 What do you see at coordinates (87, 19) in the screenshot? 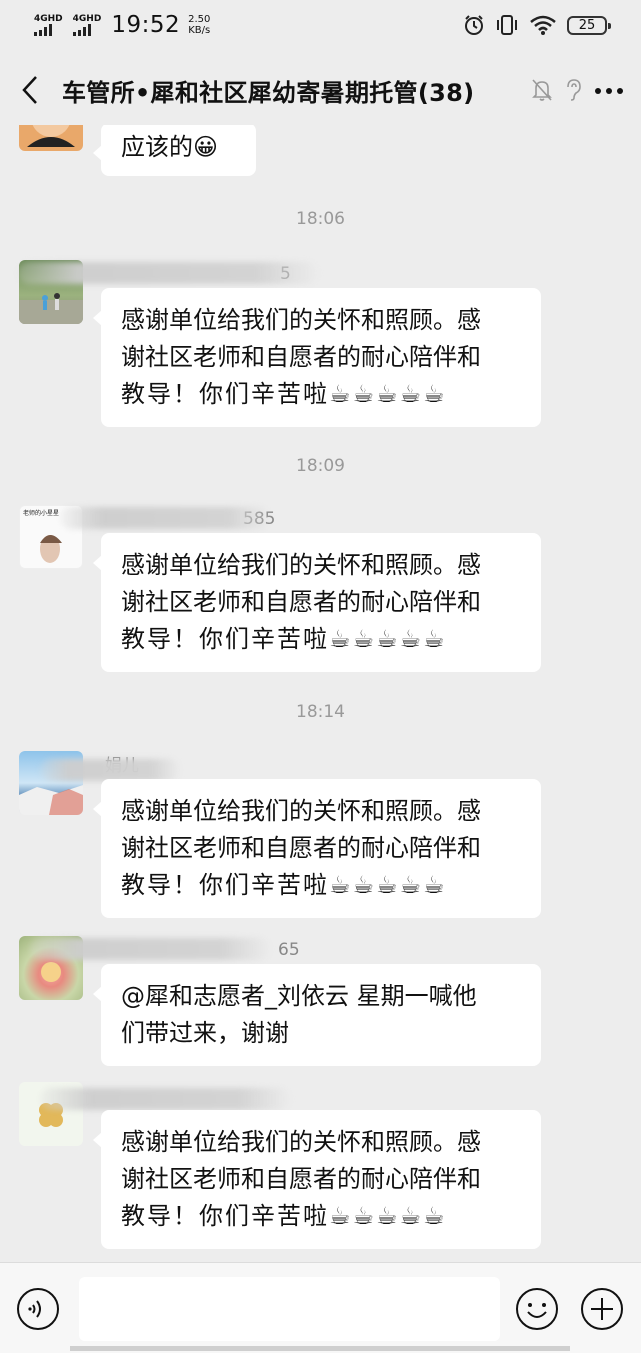
I see `sim2-label: 4GHD` at bounding box center [87, 19].